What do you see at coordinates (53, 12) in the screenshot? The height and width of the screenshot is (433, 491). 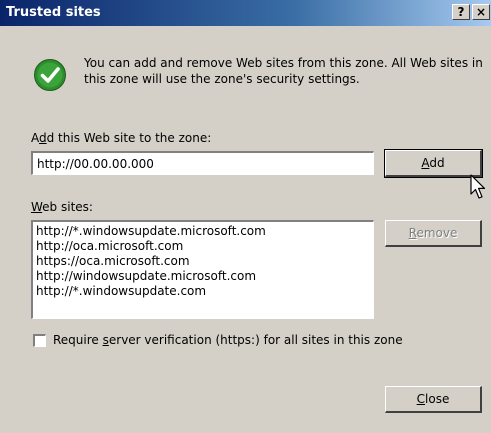 I see `dialog-title: Trusted sites` at bounding box center [53, 12].